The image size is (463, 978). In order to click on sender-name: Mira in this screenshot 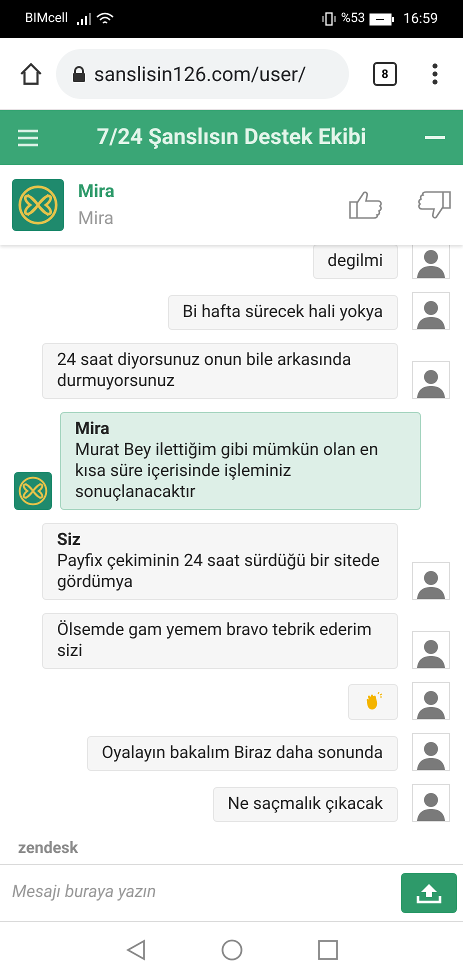, I will do `click(92, 429)`.